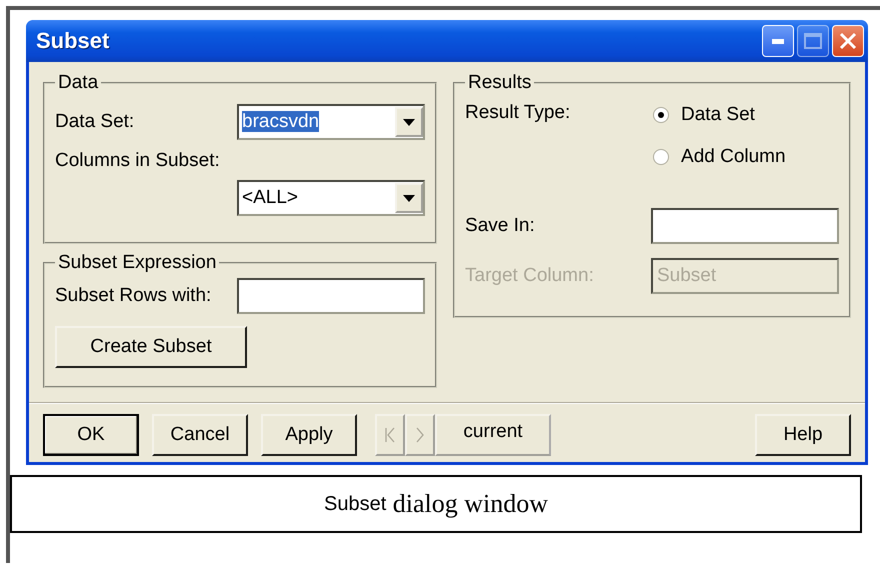 The image size is (880, 567). Describe the element at coordinates (331, 122) in the screenshot. I see `data-set-dropdown: bracsvdn` at that location.